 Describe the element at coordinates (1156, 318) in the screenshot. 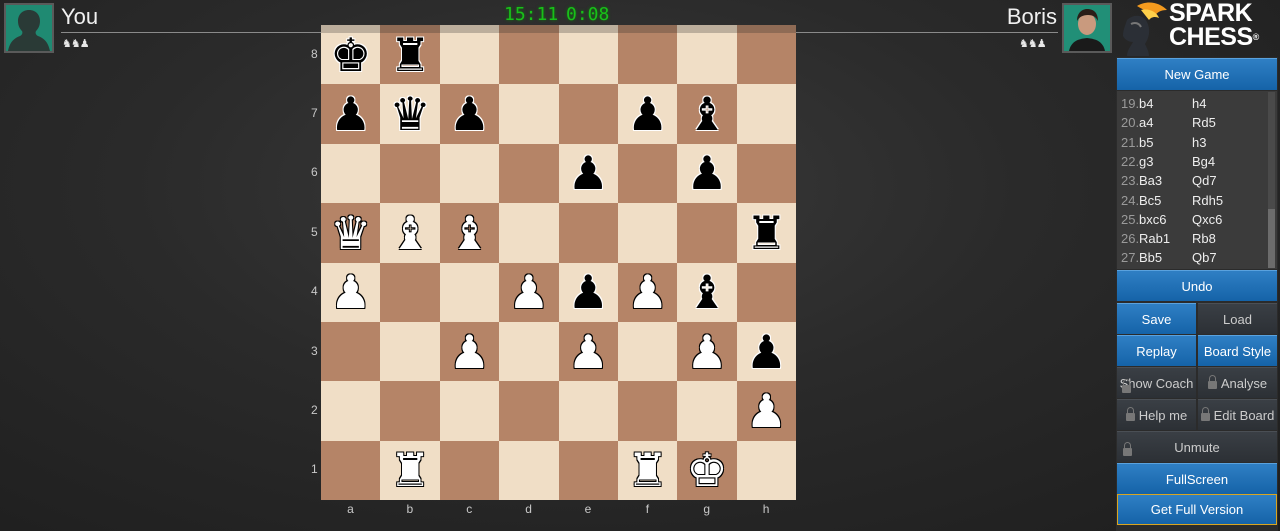

I see `save-button: Save` at that location.